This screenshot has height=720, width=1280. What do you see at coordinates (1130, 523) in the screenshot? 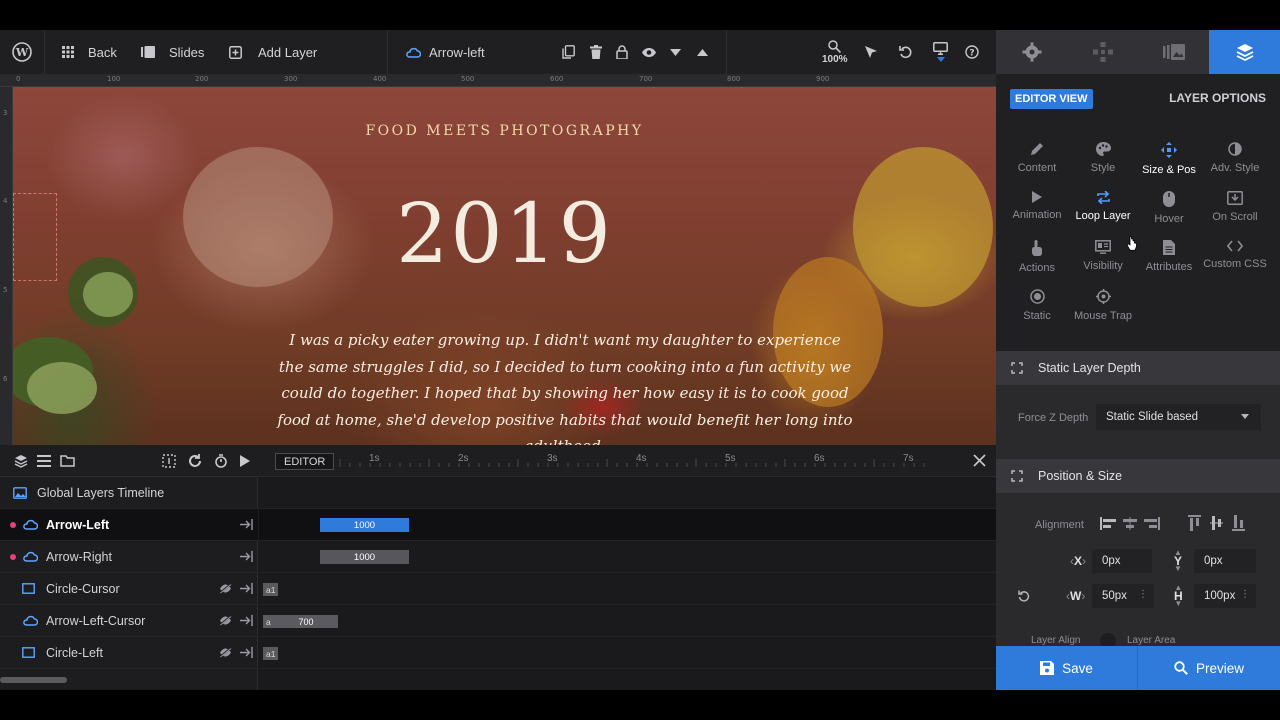
I see `align-center-icon` at bounding box center [1130, 523].